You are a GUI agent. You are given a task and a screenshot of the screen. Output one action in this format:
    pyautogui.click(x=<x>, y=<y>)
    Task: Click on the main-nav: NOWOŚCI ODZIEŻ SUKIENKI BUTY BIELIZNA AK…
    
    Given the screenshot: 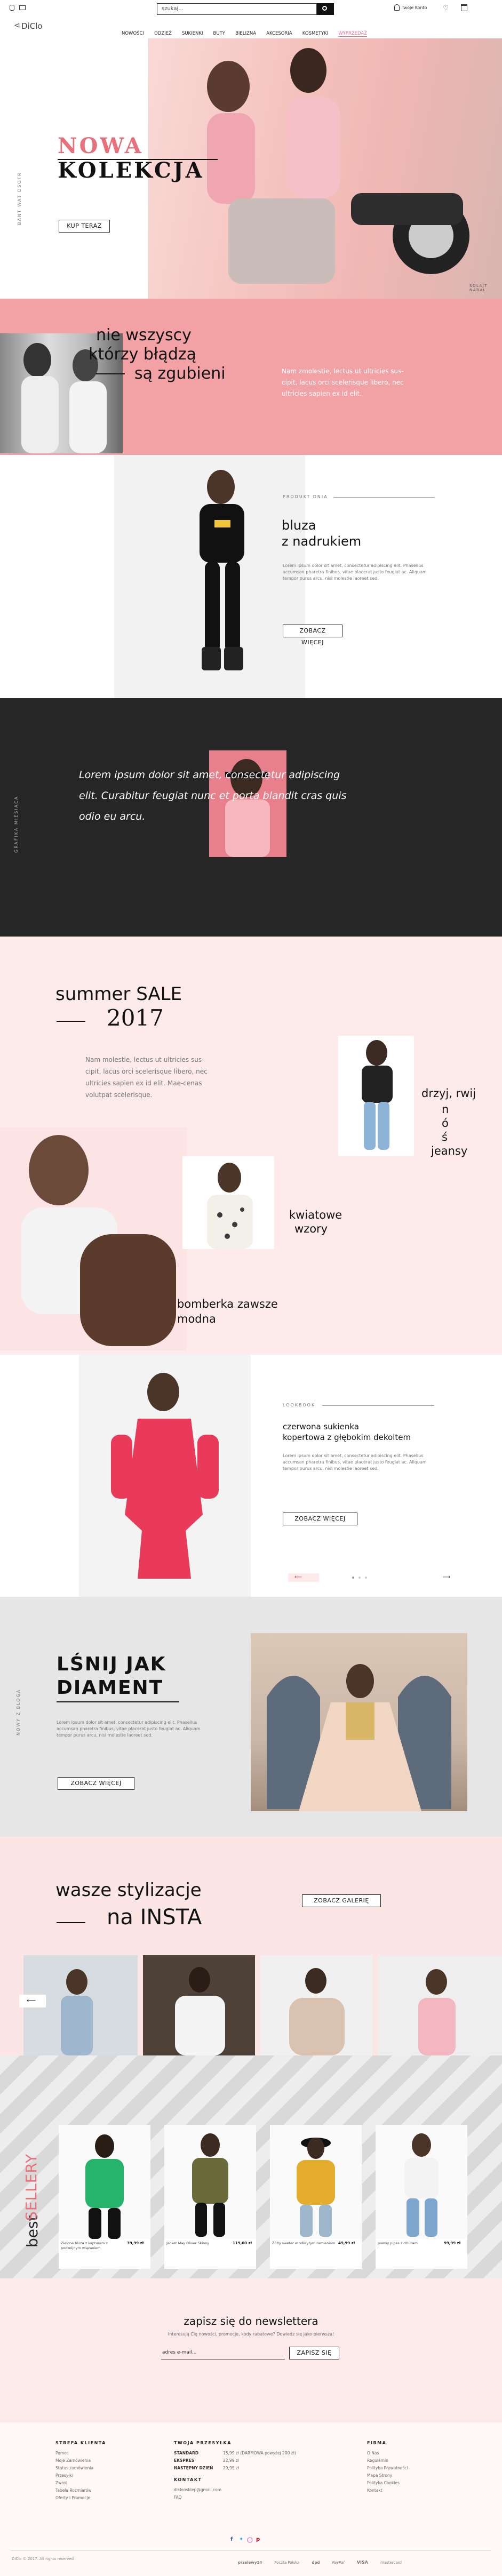 What is the action you would take?
    pyautogui.click(x=260, y=32)
    